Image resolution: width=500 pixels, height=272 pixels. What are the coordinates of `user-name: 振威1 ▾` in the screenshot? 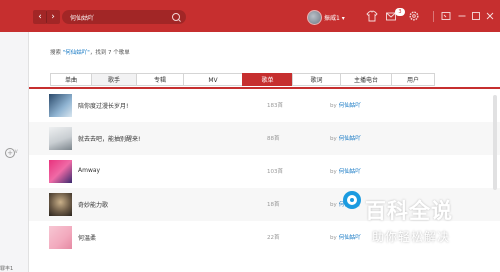 It's located at (334, 17).